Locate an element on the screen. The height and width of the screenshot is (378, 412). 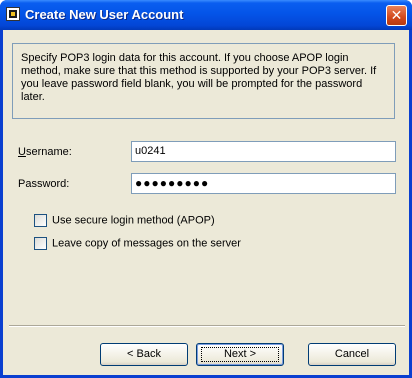
leave-copy-label: Leave copy of messages on the server is located at coordinates (146, 243).